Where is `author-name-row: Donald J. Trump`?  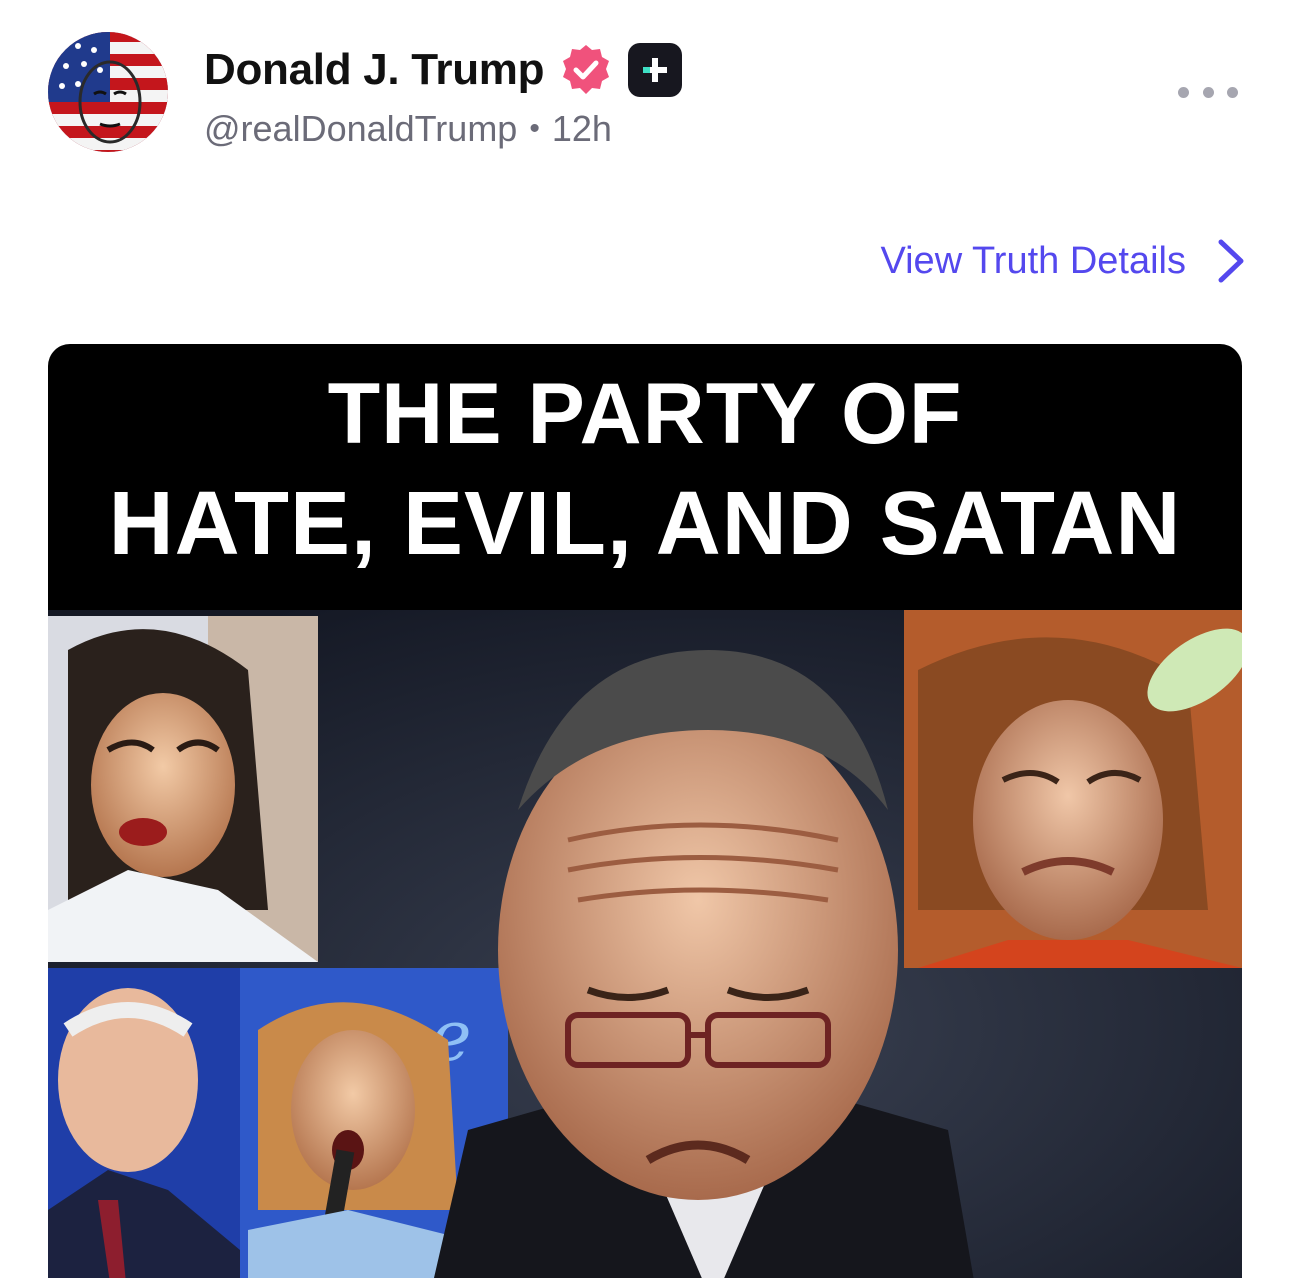 author-name-row: Donald J. Trump is located at coordinates (443, 70).